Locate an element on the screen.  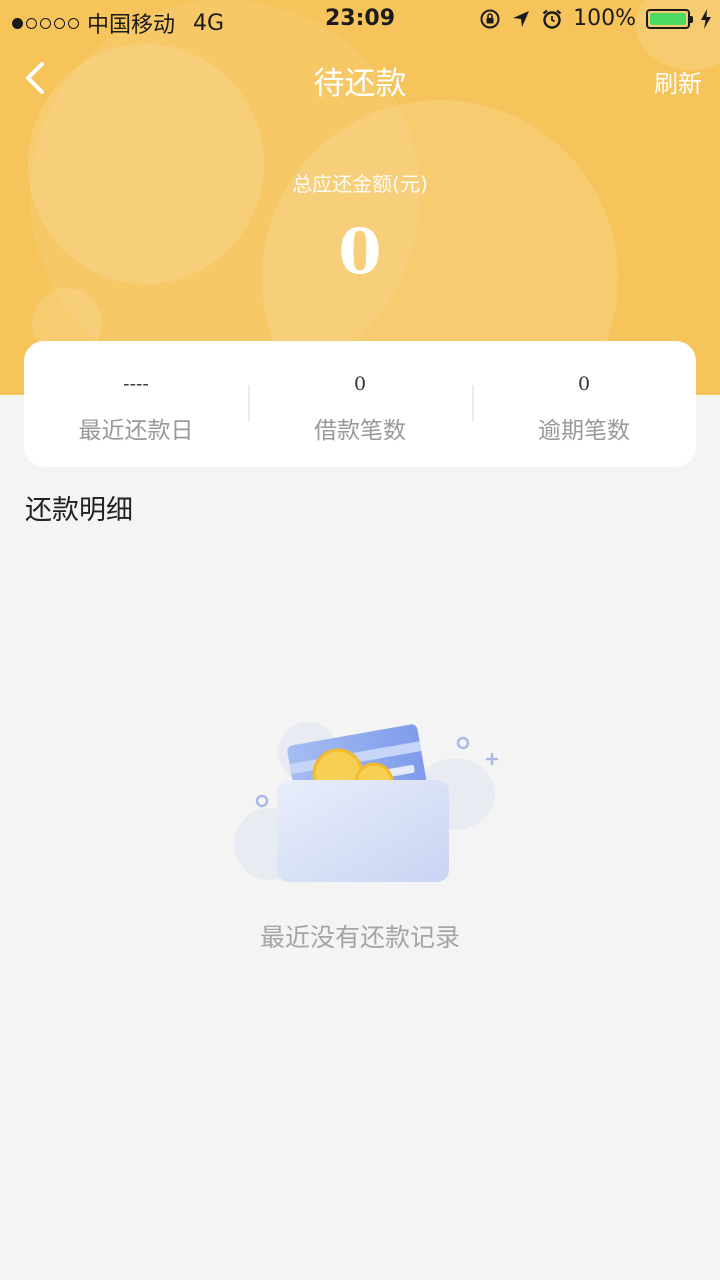
refresh-button: 刷新 is located at coordinates (678, 81).